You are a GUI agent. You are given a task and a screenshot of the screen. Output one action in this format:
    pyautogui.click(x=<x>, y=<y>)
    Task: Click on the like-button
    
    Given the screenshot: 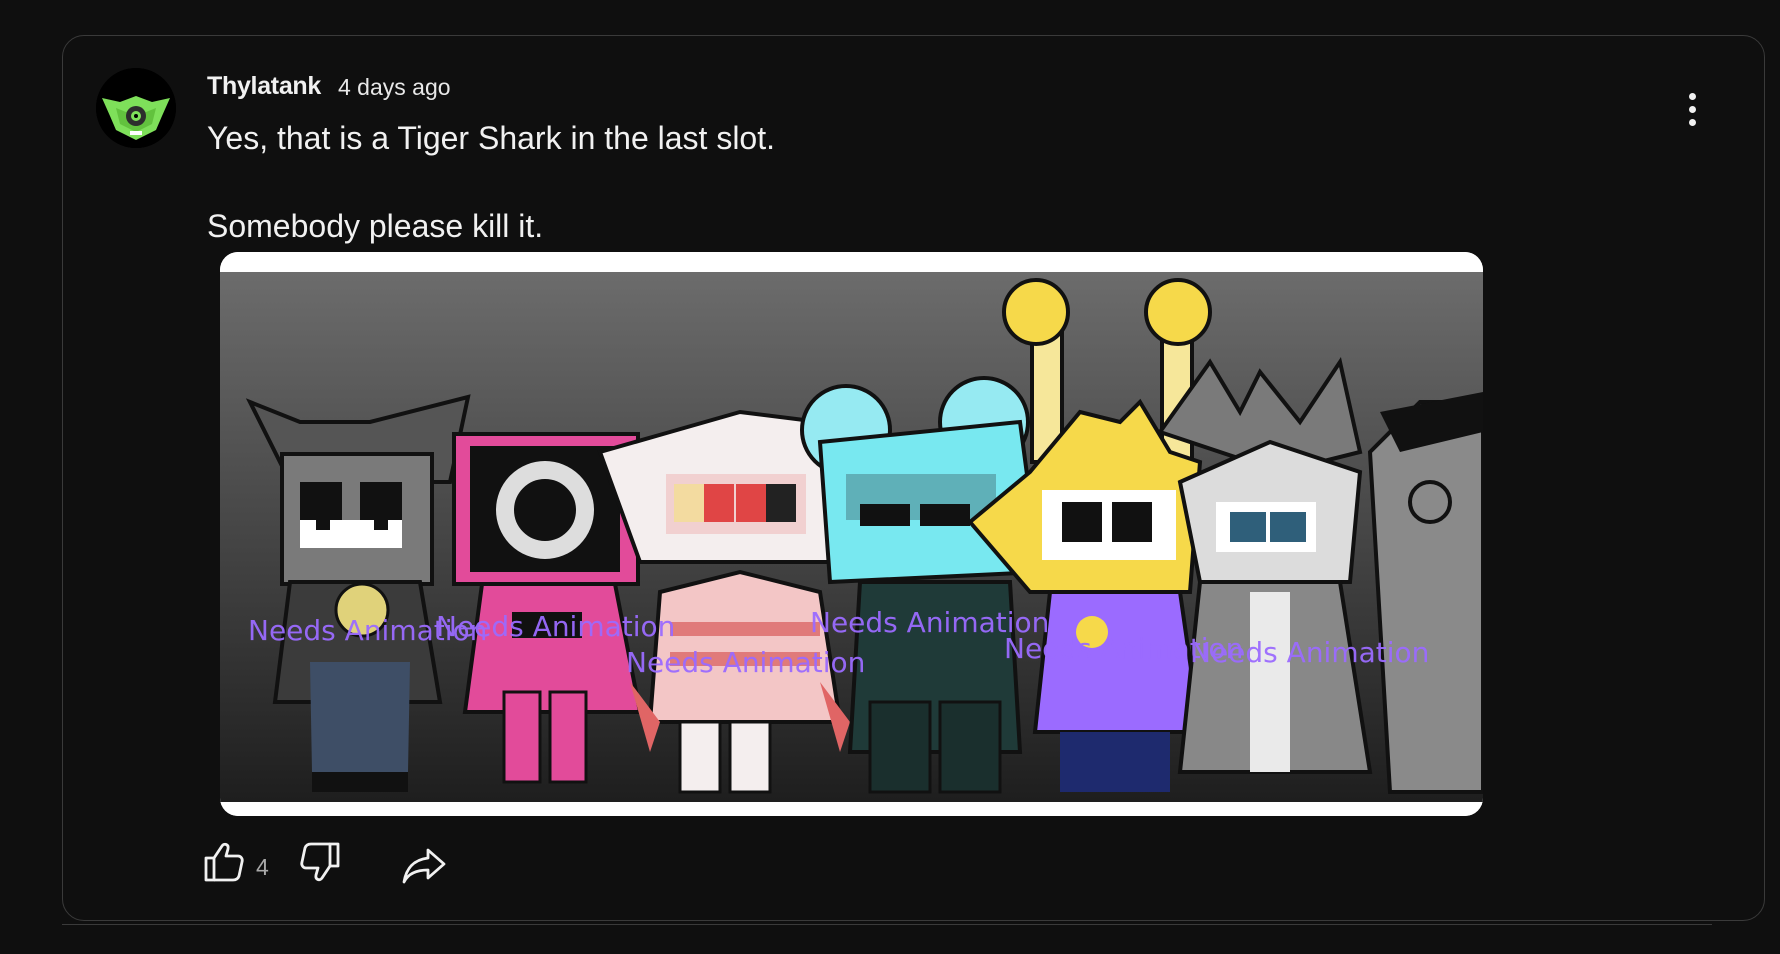 What is the action you would take?
    pyautogui.click(x=224, y=862)
    